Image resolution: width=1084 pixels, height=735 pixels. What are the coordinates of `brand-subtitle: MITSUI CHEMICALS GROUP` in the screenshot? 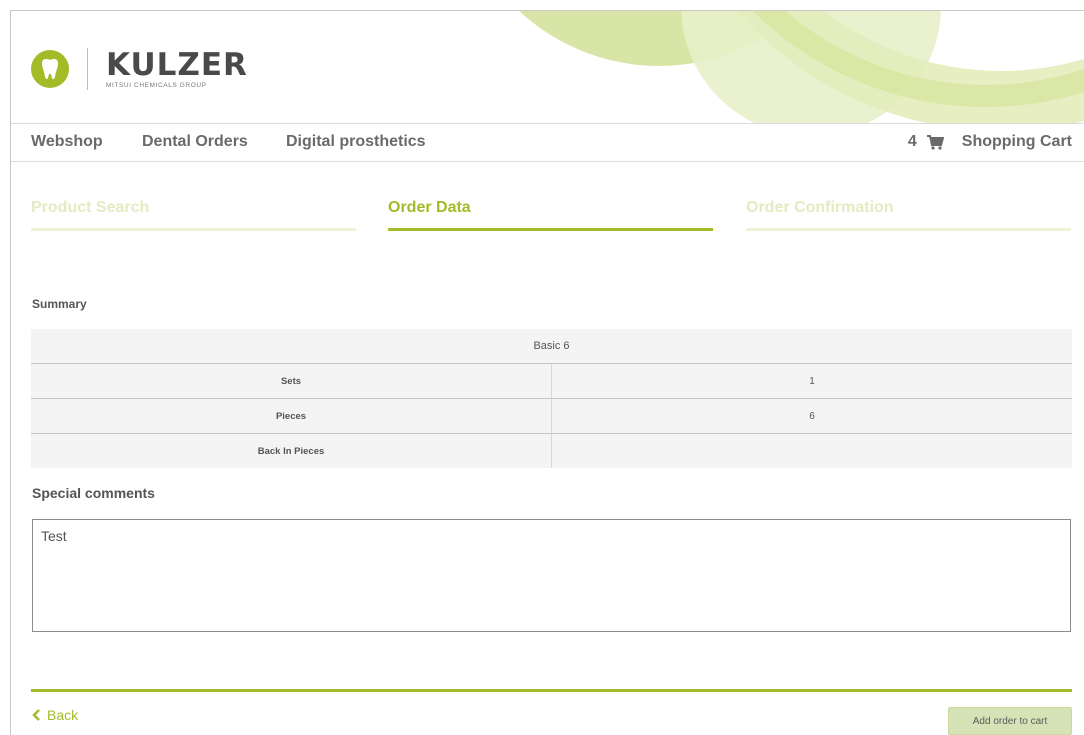 It's located at (156, 85).